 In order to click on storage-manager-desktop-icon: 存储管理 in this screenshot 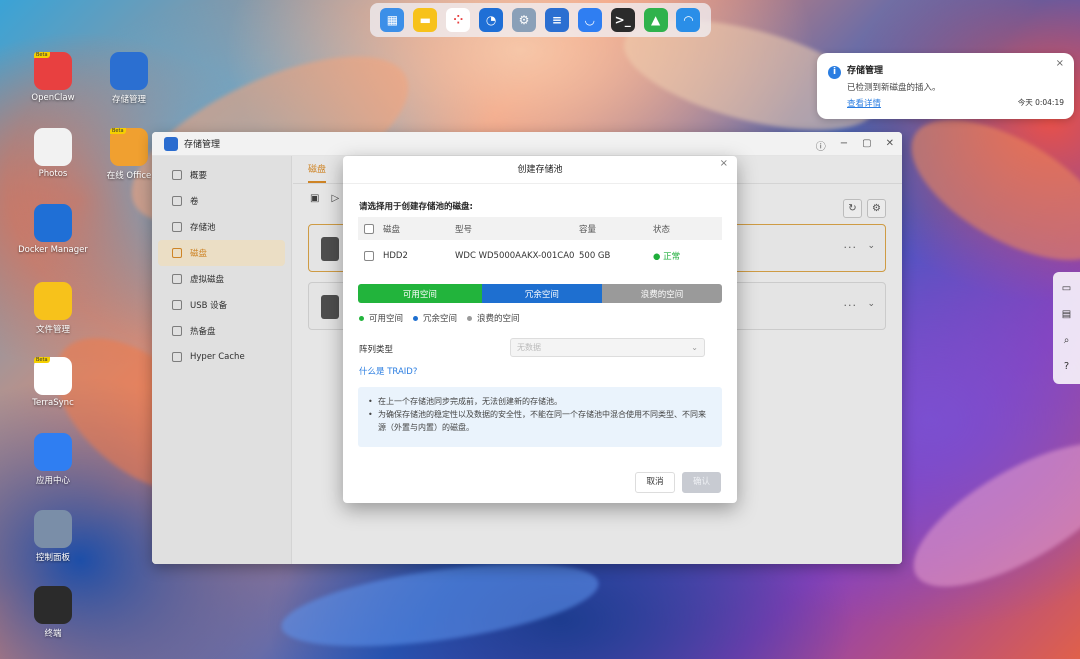, I will do `click(129, 78)`.